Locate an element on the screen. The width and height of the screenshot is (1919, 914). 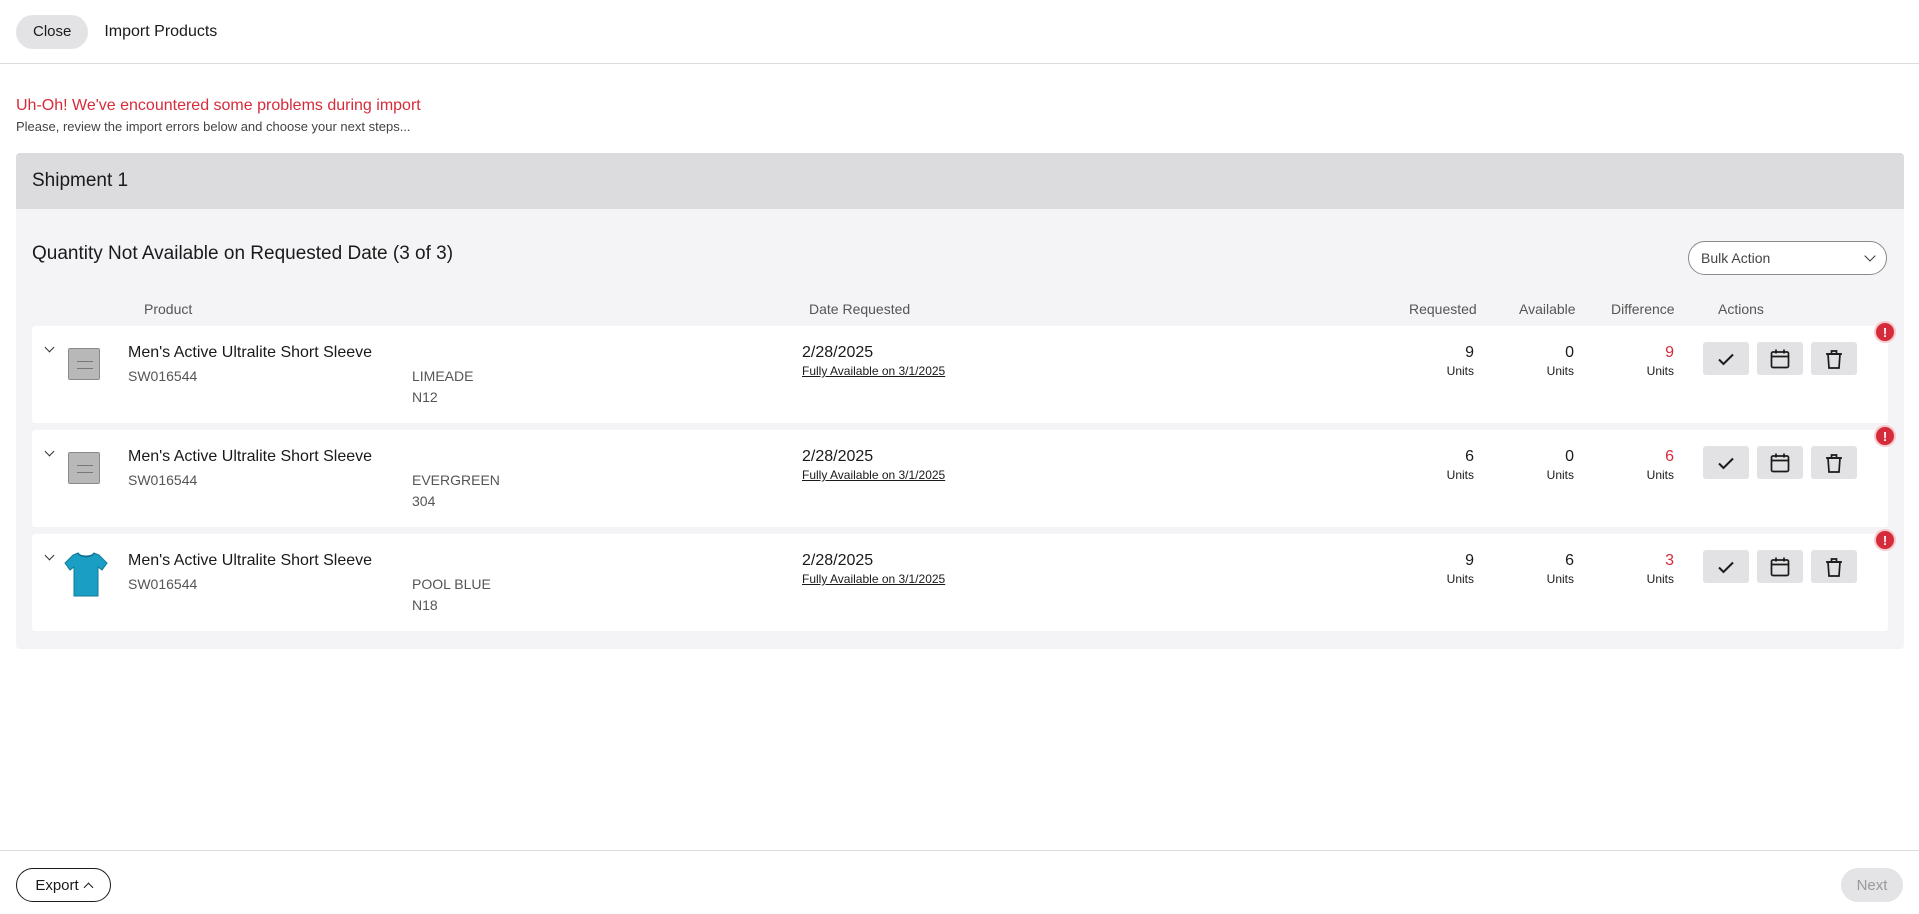
page-title: Import Products is located at coordinates (161, 31).